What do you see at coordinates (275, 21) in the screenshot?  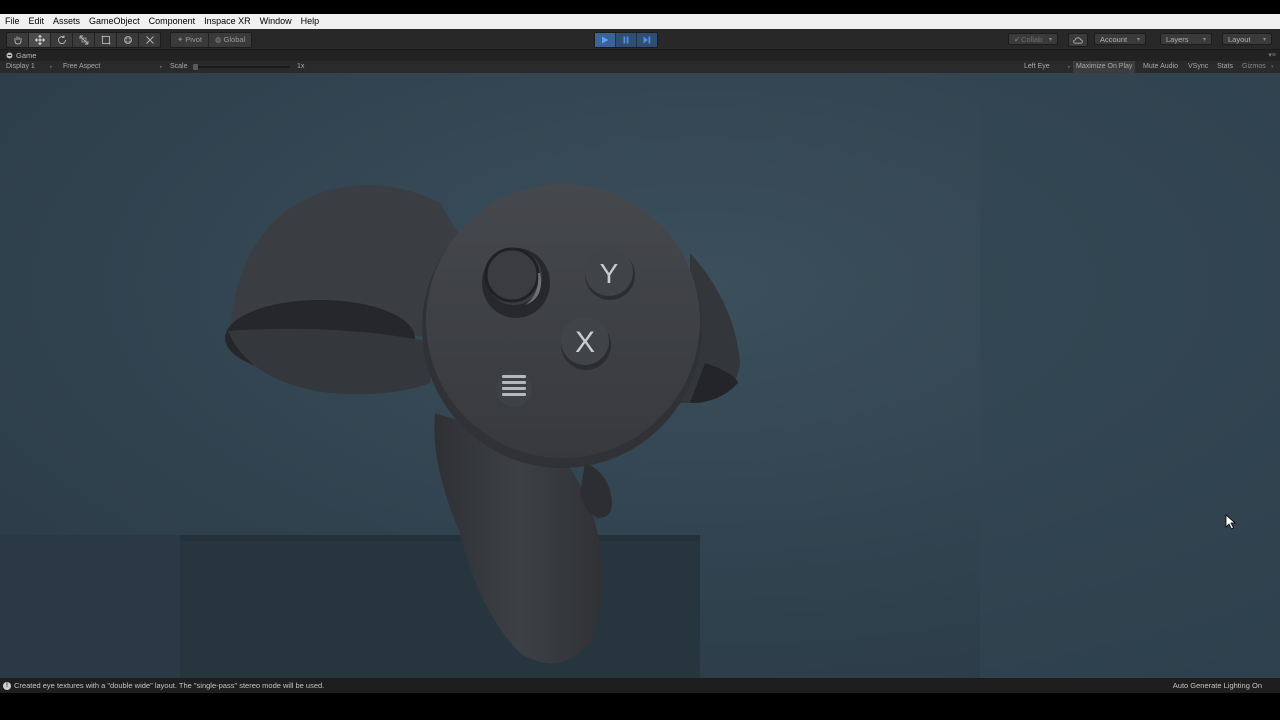 I see `menu-window: Window` at bounding box center [275, 21].